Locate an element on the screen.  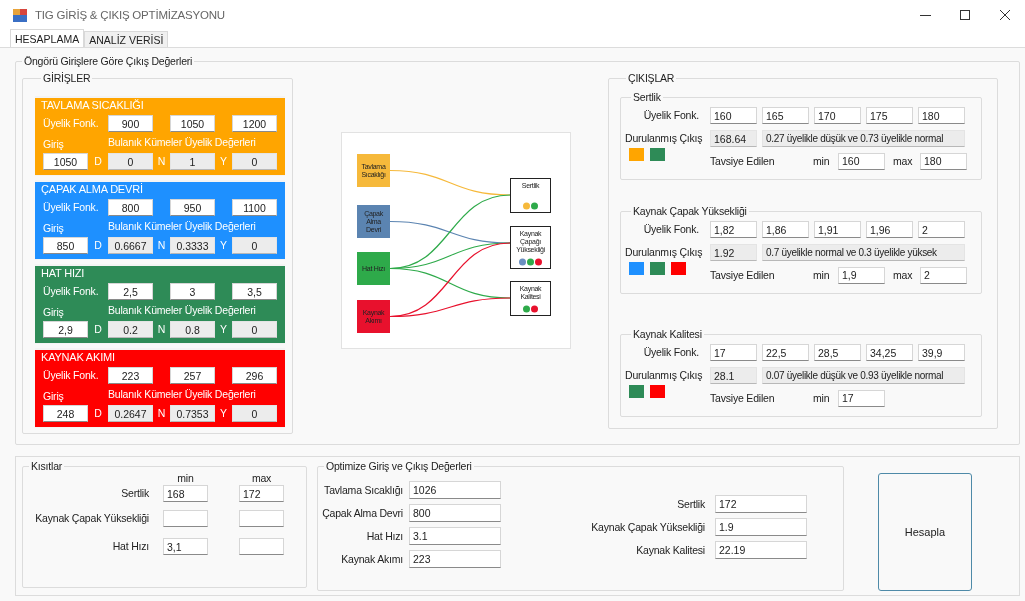
readonly-field: 0.8 is located at coordinates (192, 329).